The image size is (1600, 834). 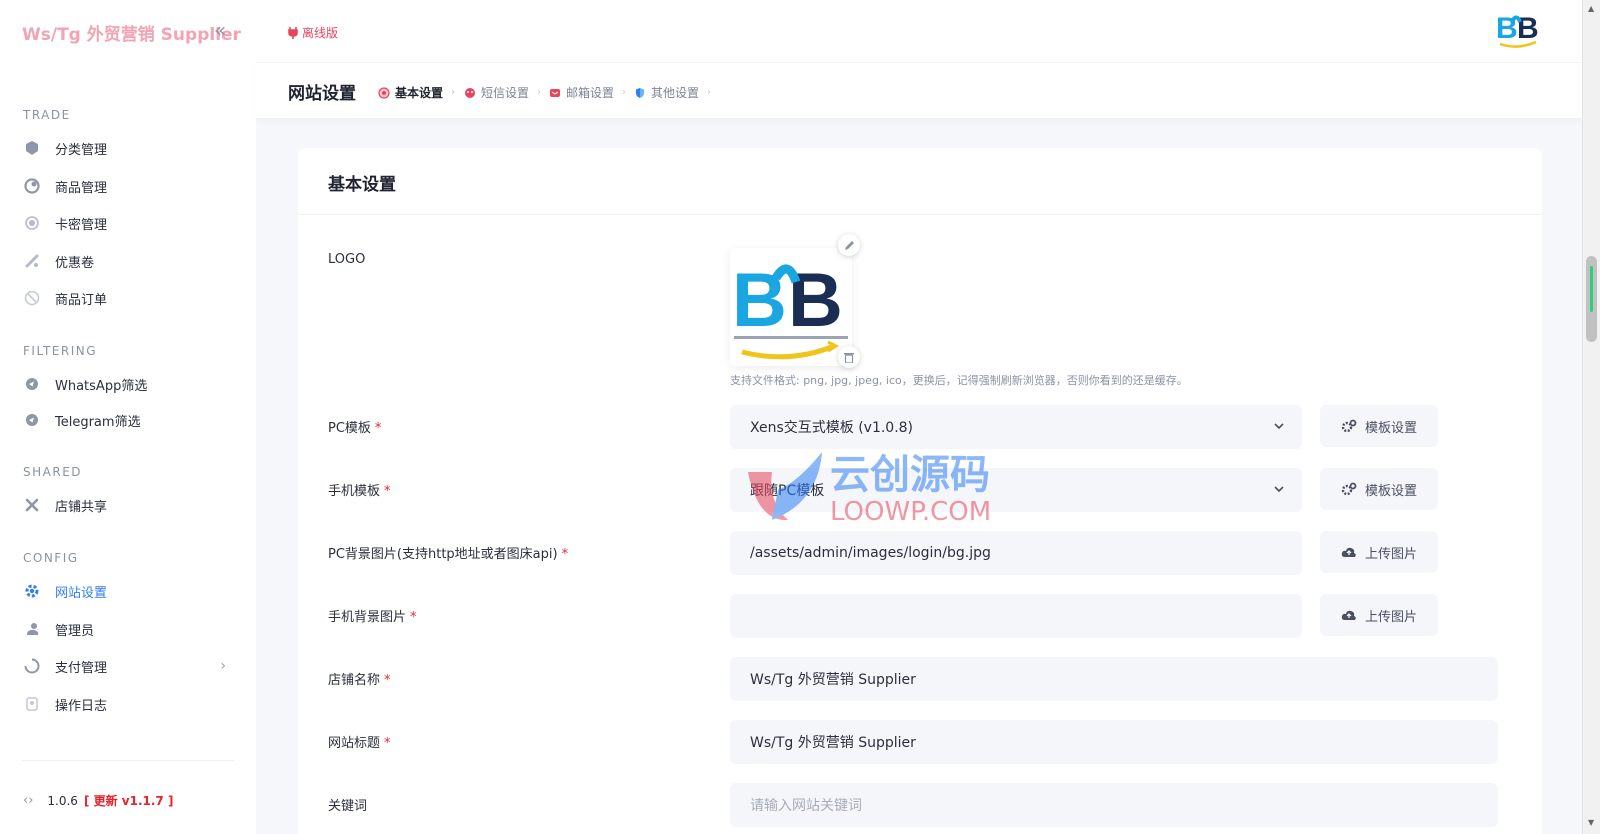 What do you see at coordinates (32, 505) in the screenshot?
I see `share-icon` at bounding box center [32, 505].